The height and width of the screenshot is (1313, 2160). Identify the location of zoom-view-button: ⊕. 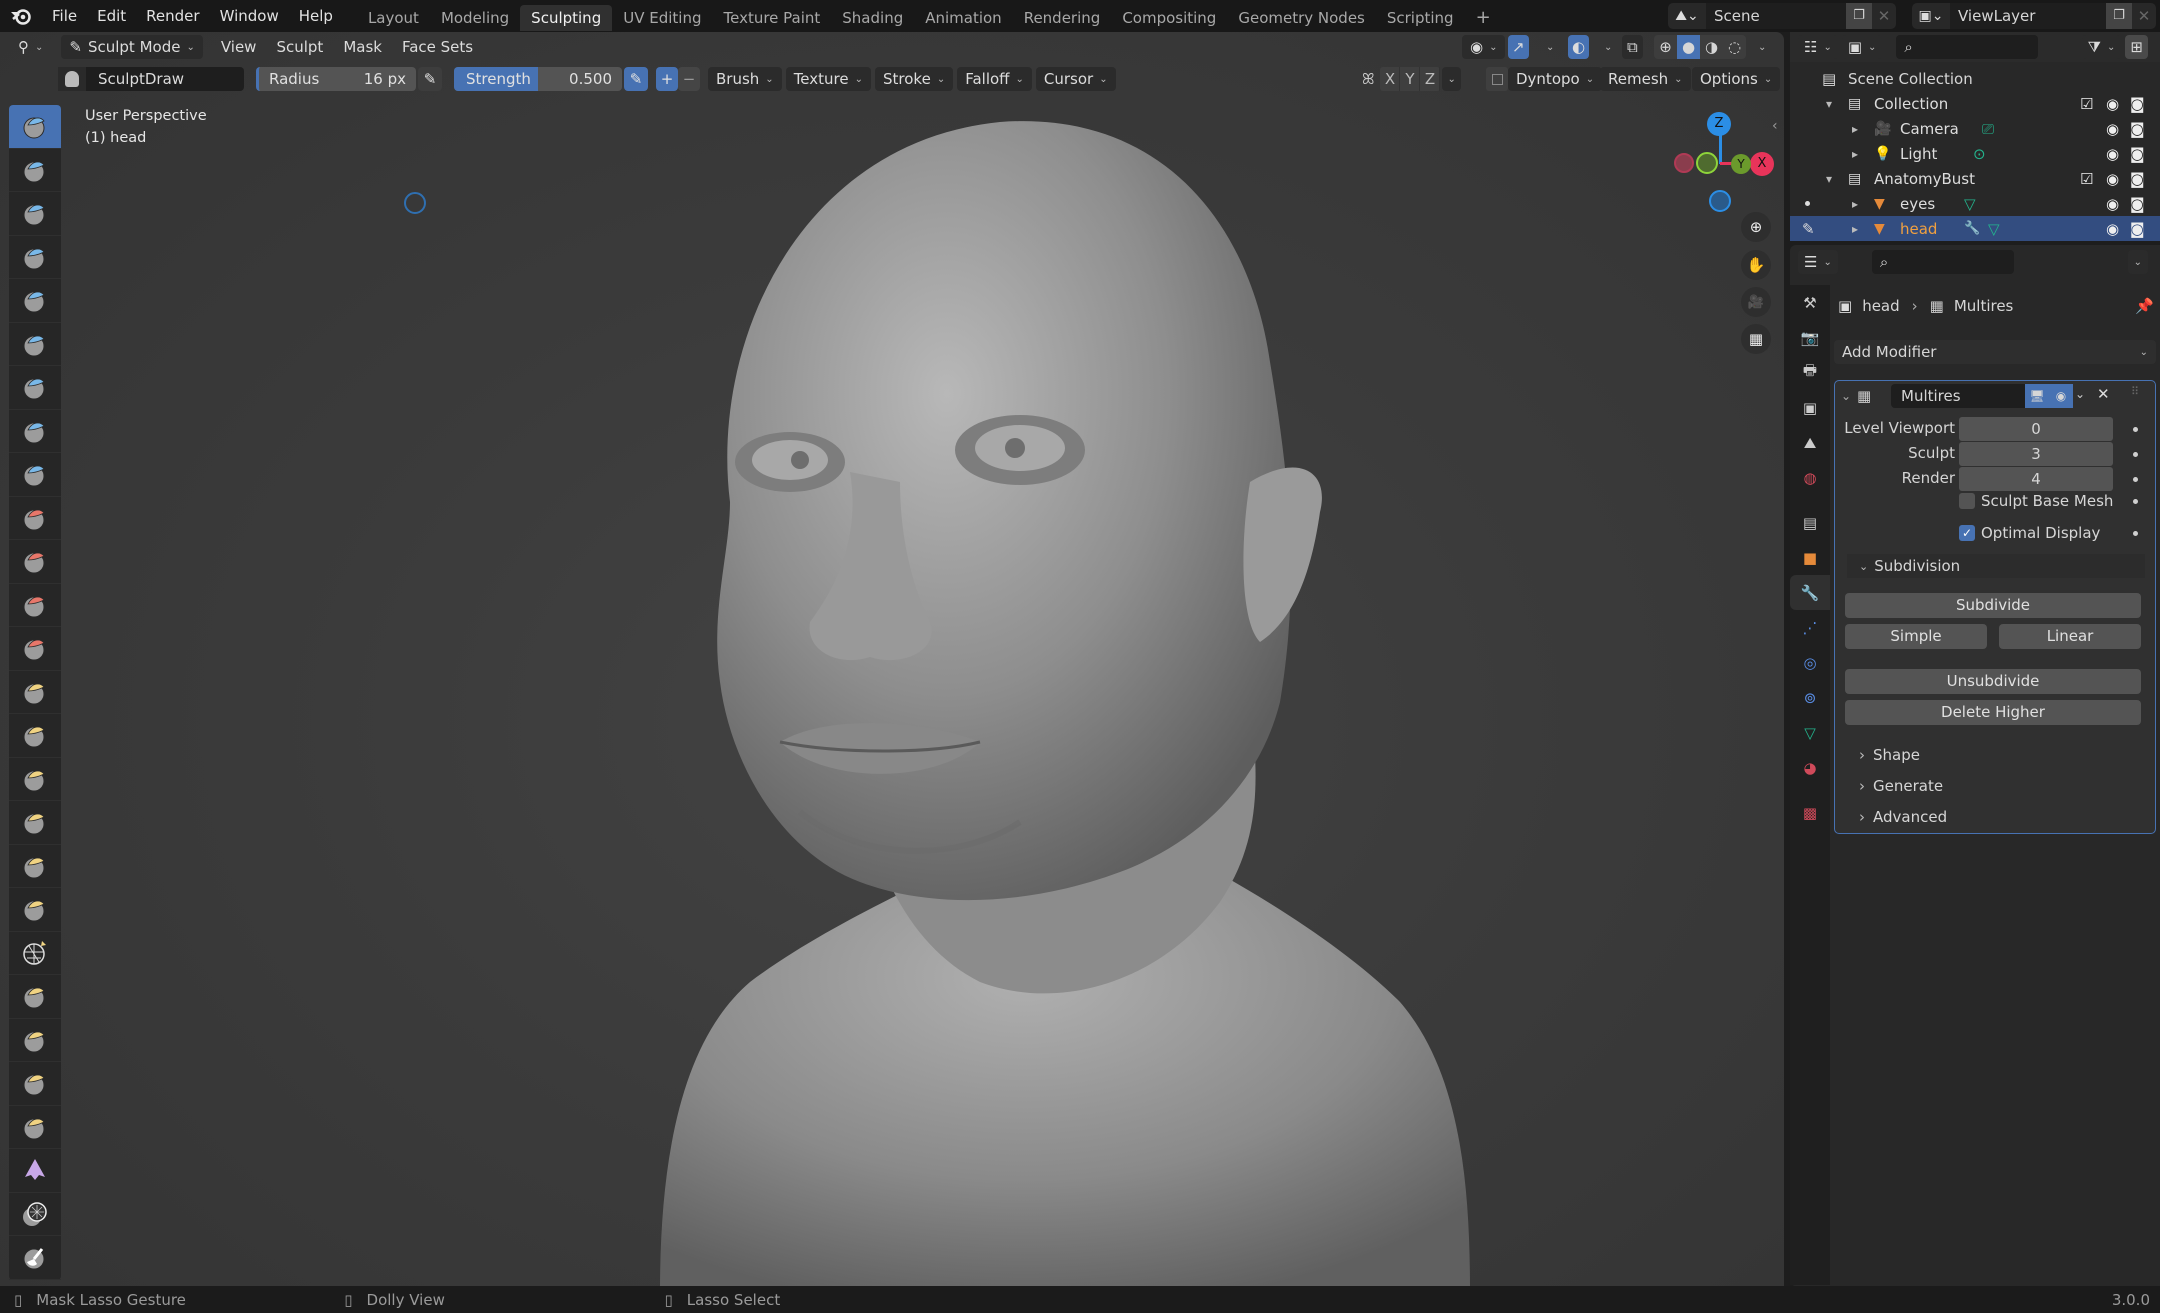
(1756, 227).